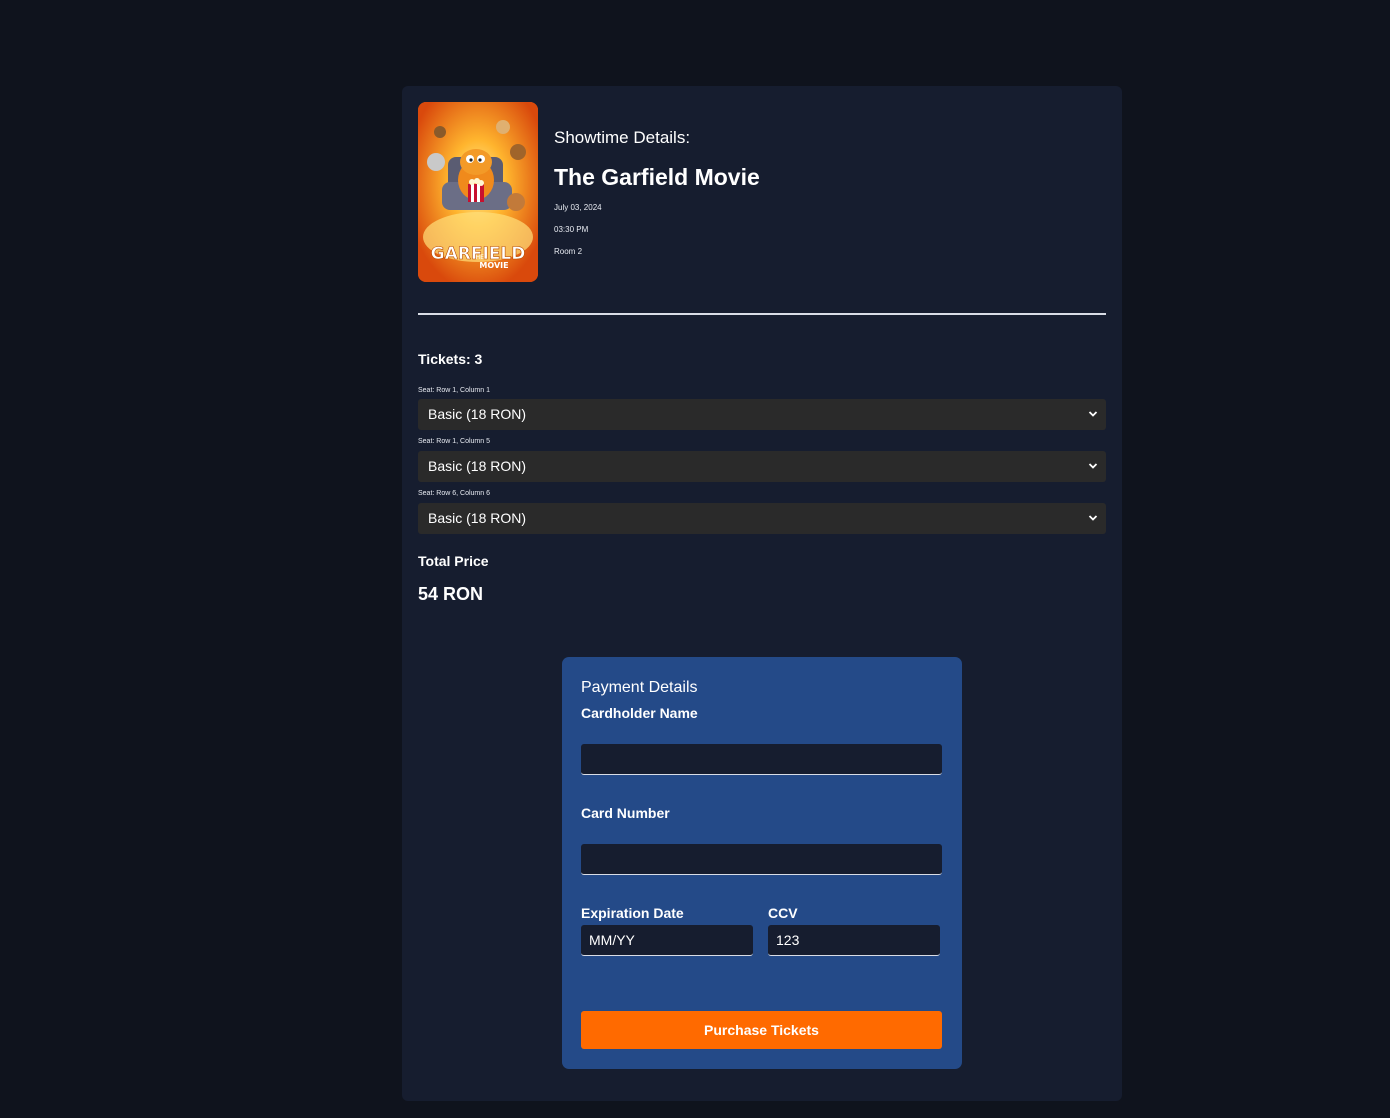 Image resolution: width=1390 pixels, height=1118 pixels. What do you see at coordinates (454, 441) in the screenshot?
I see `seat-label: Seat: Row 1, Column 5` at bounding box center [454, 441].